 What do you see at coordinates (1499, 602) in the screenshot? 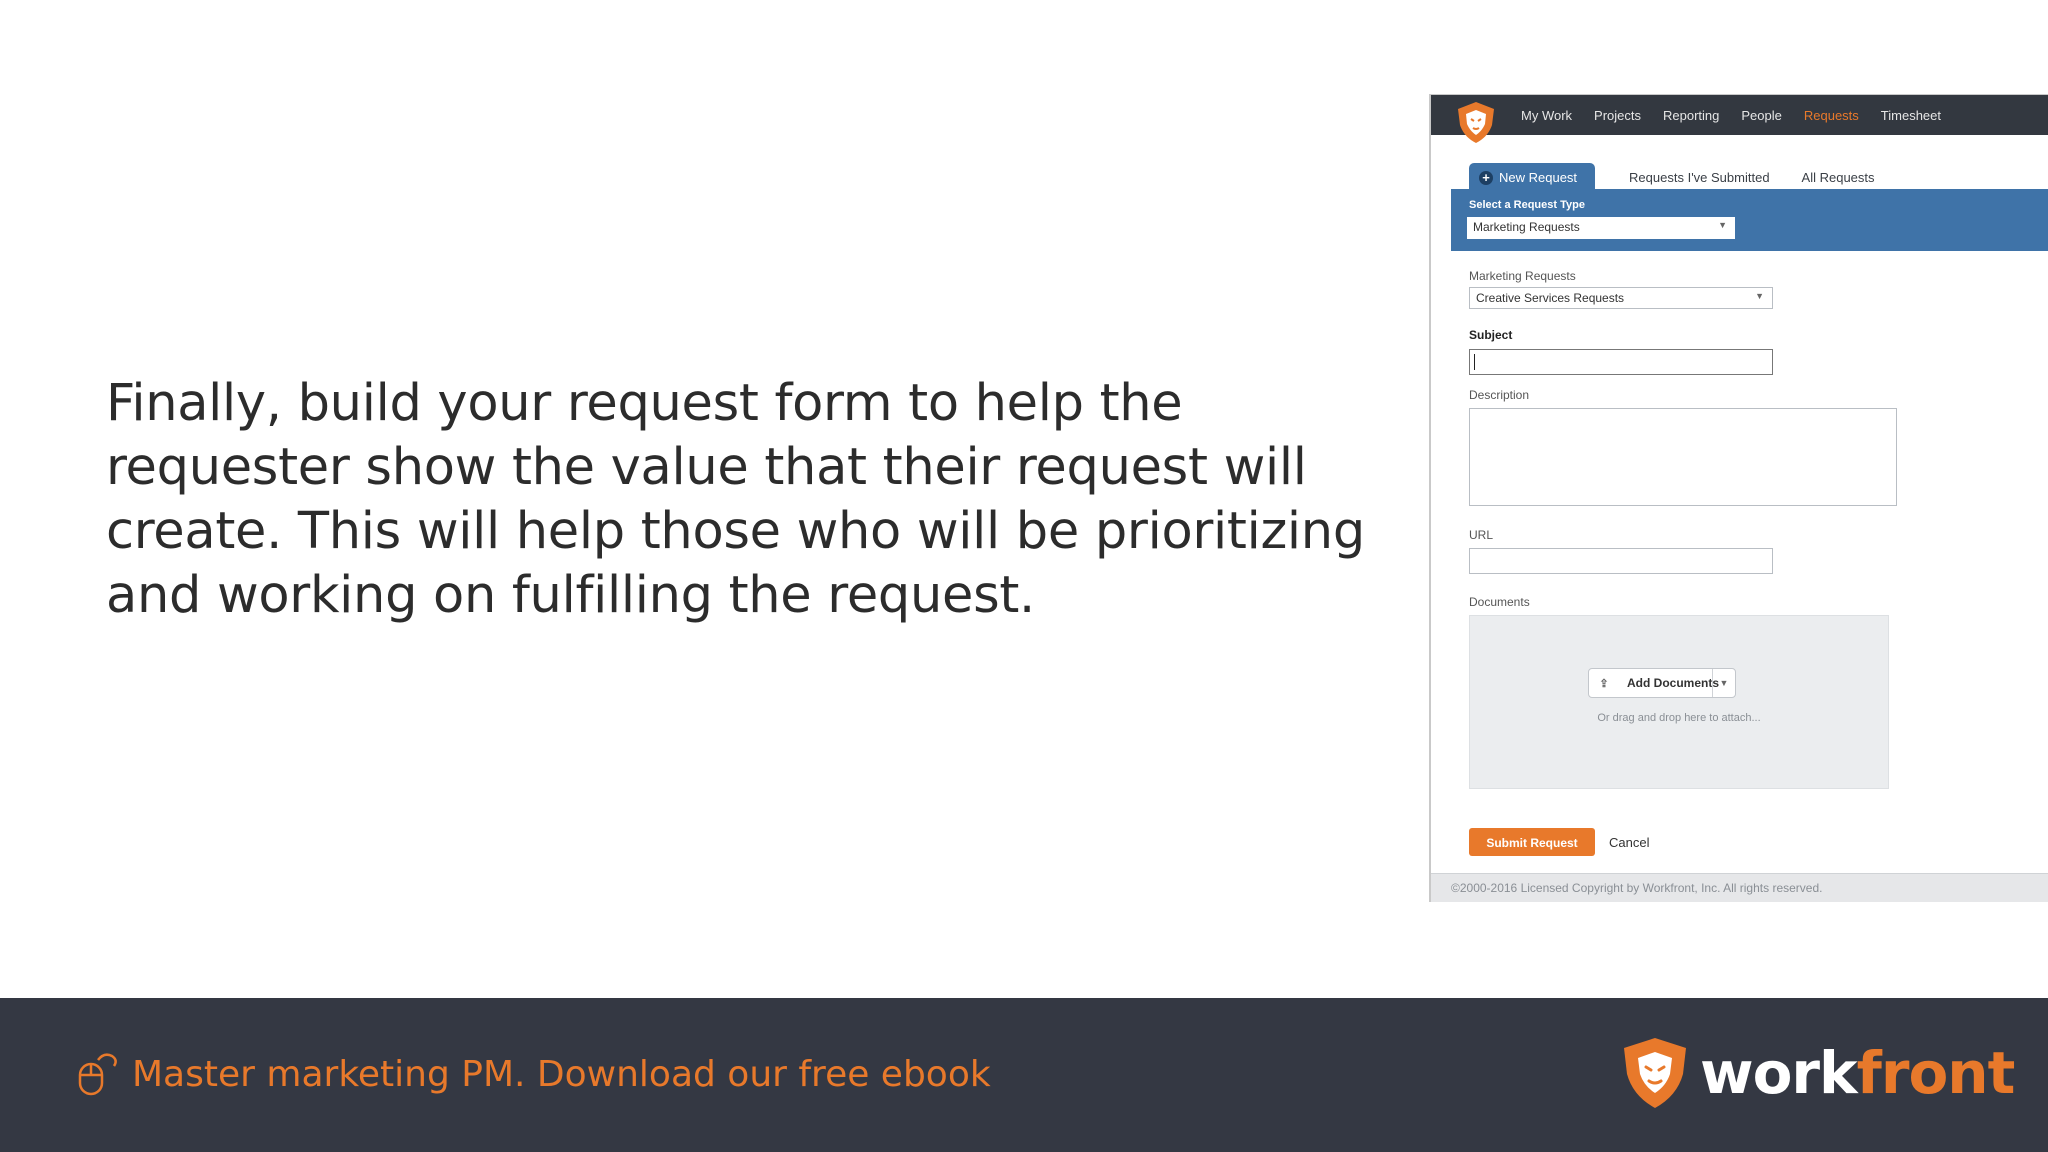
I see `documents-label: Documents` at bounding box center [1499, 602].